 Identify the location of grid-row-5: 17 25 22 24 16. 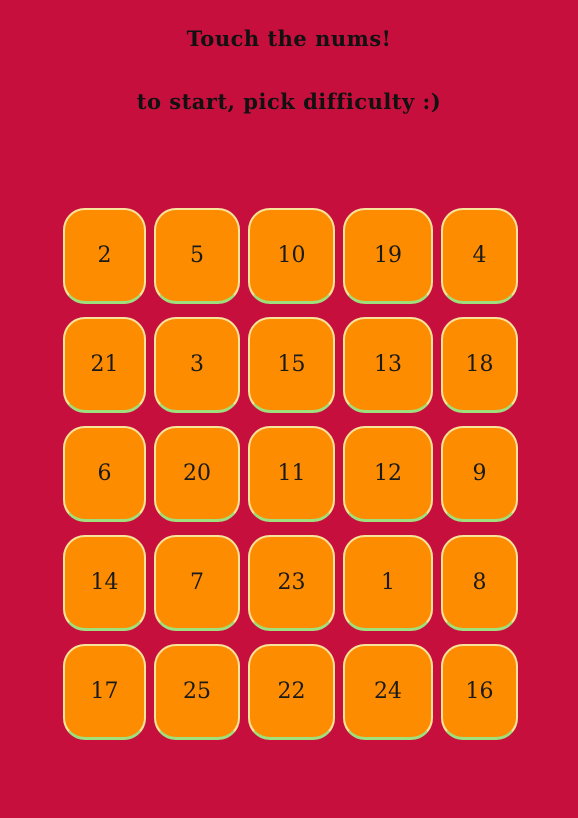
(294, 694).